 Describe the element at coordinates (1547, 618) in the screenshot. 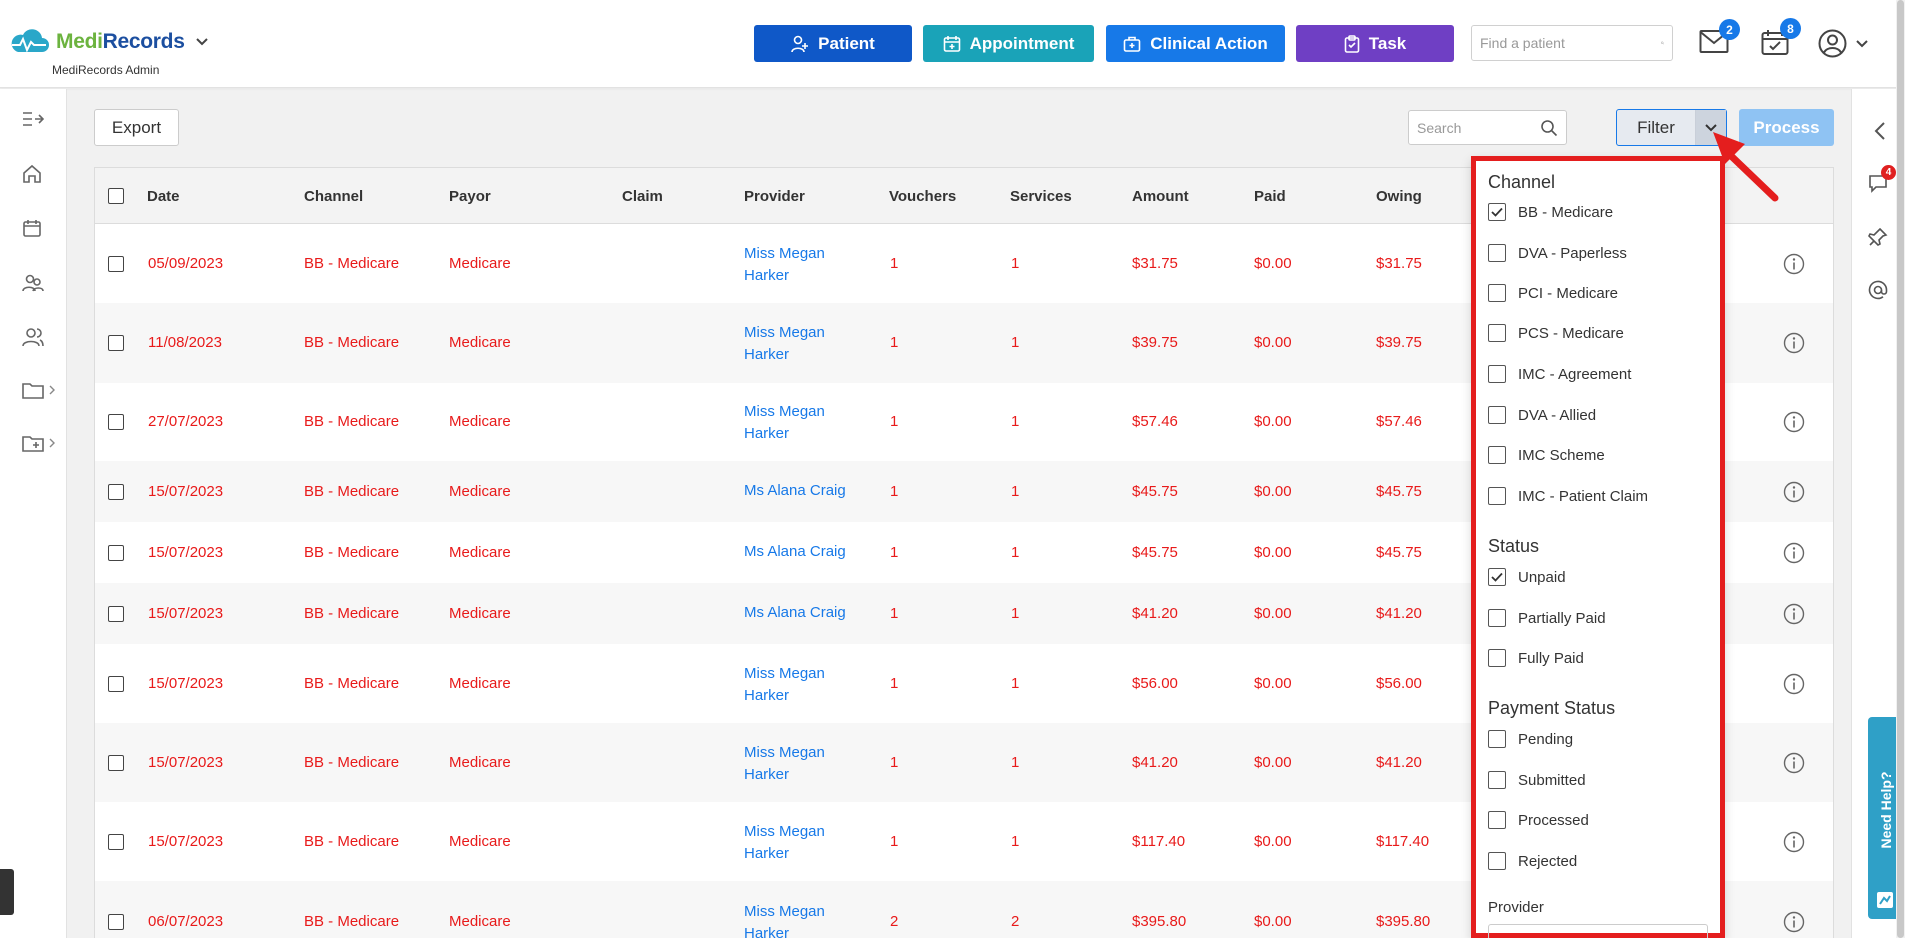

I see `filter-option-status: Partially Paid` at that location.